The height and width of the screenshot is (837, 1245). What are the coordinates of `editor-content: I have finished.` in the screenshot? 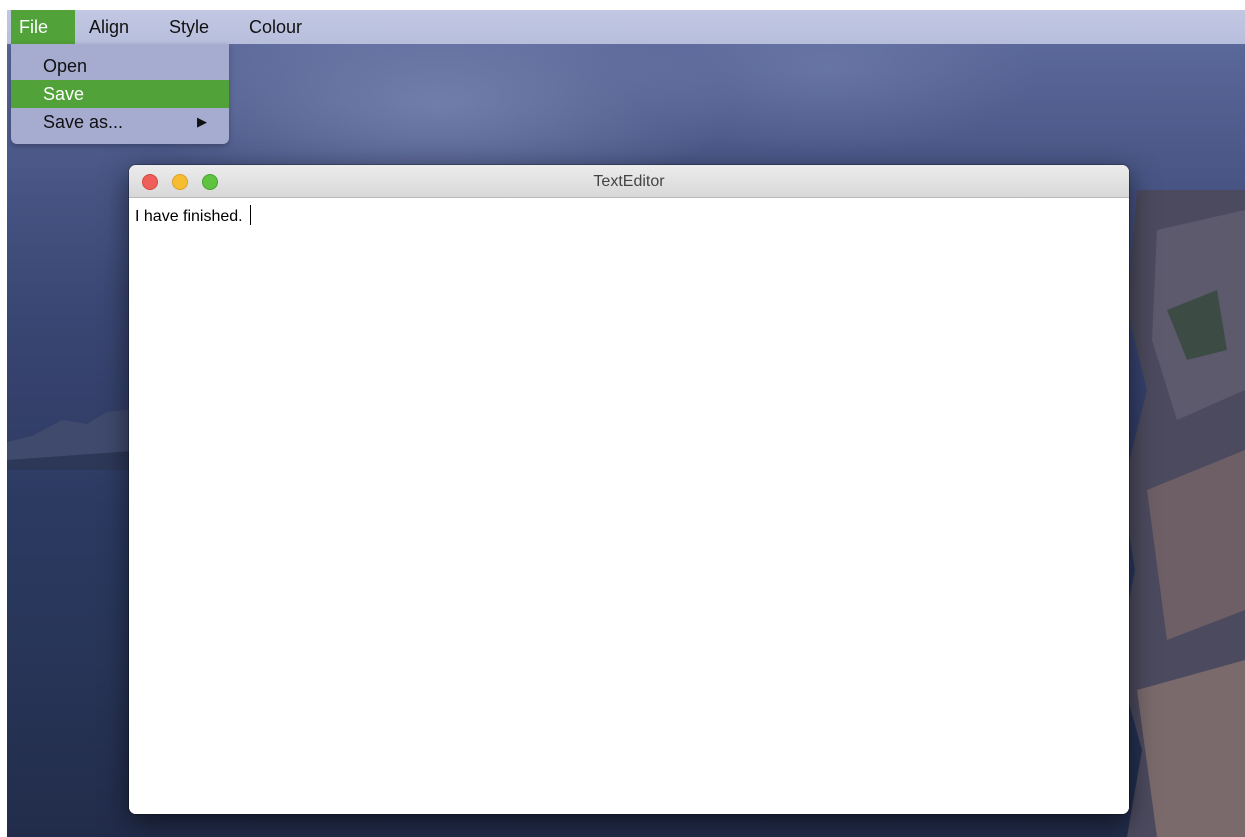 It's located at (193, 217).